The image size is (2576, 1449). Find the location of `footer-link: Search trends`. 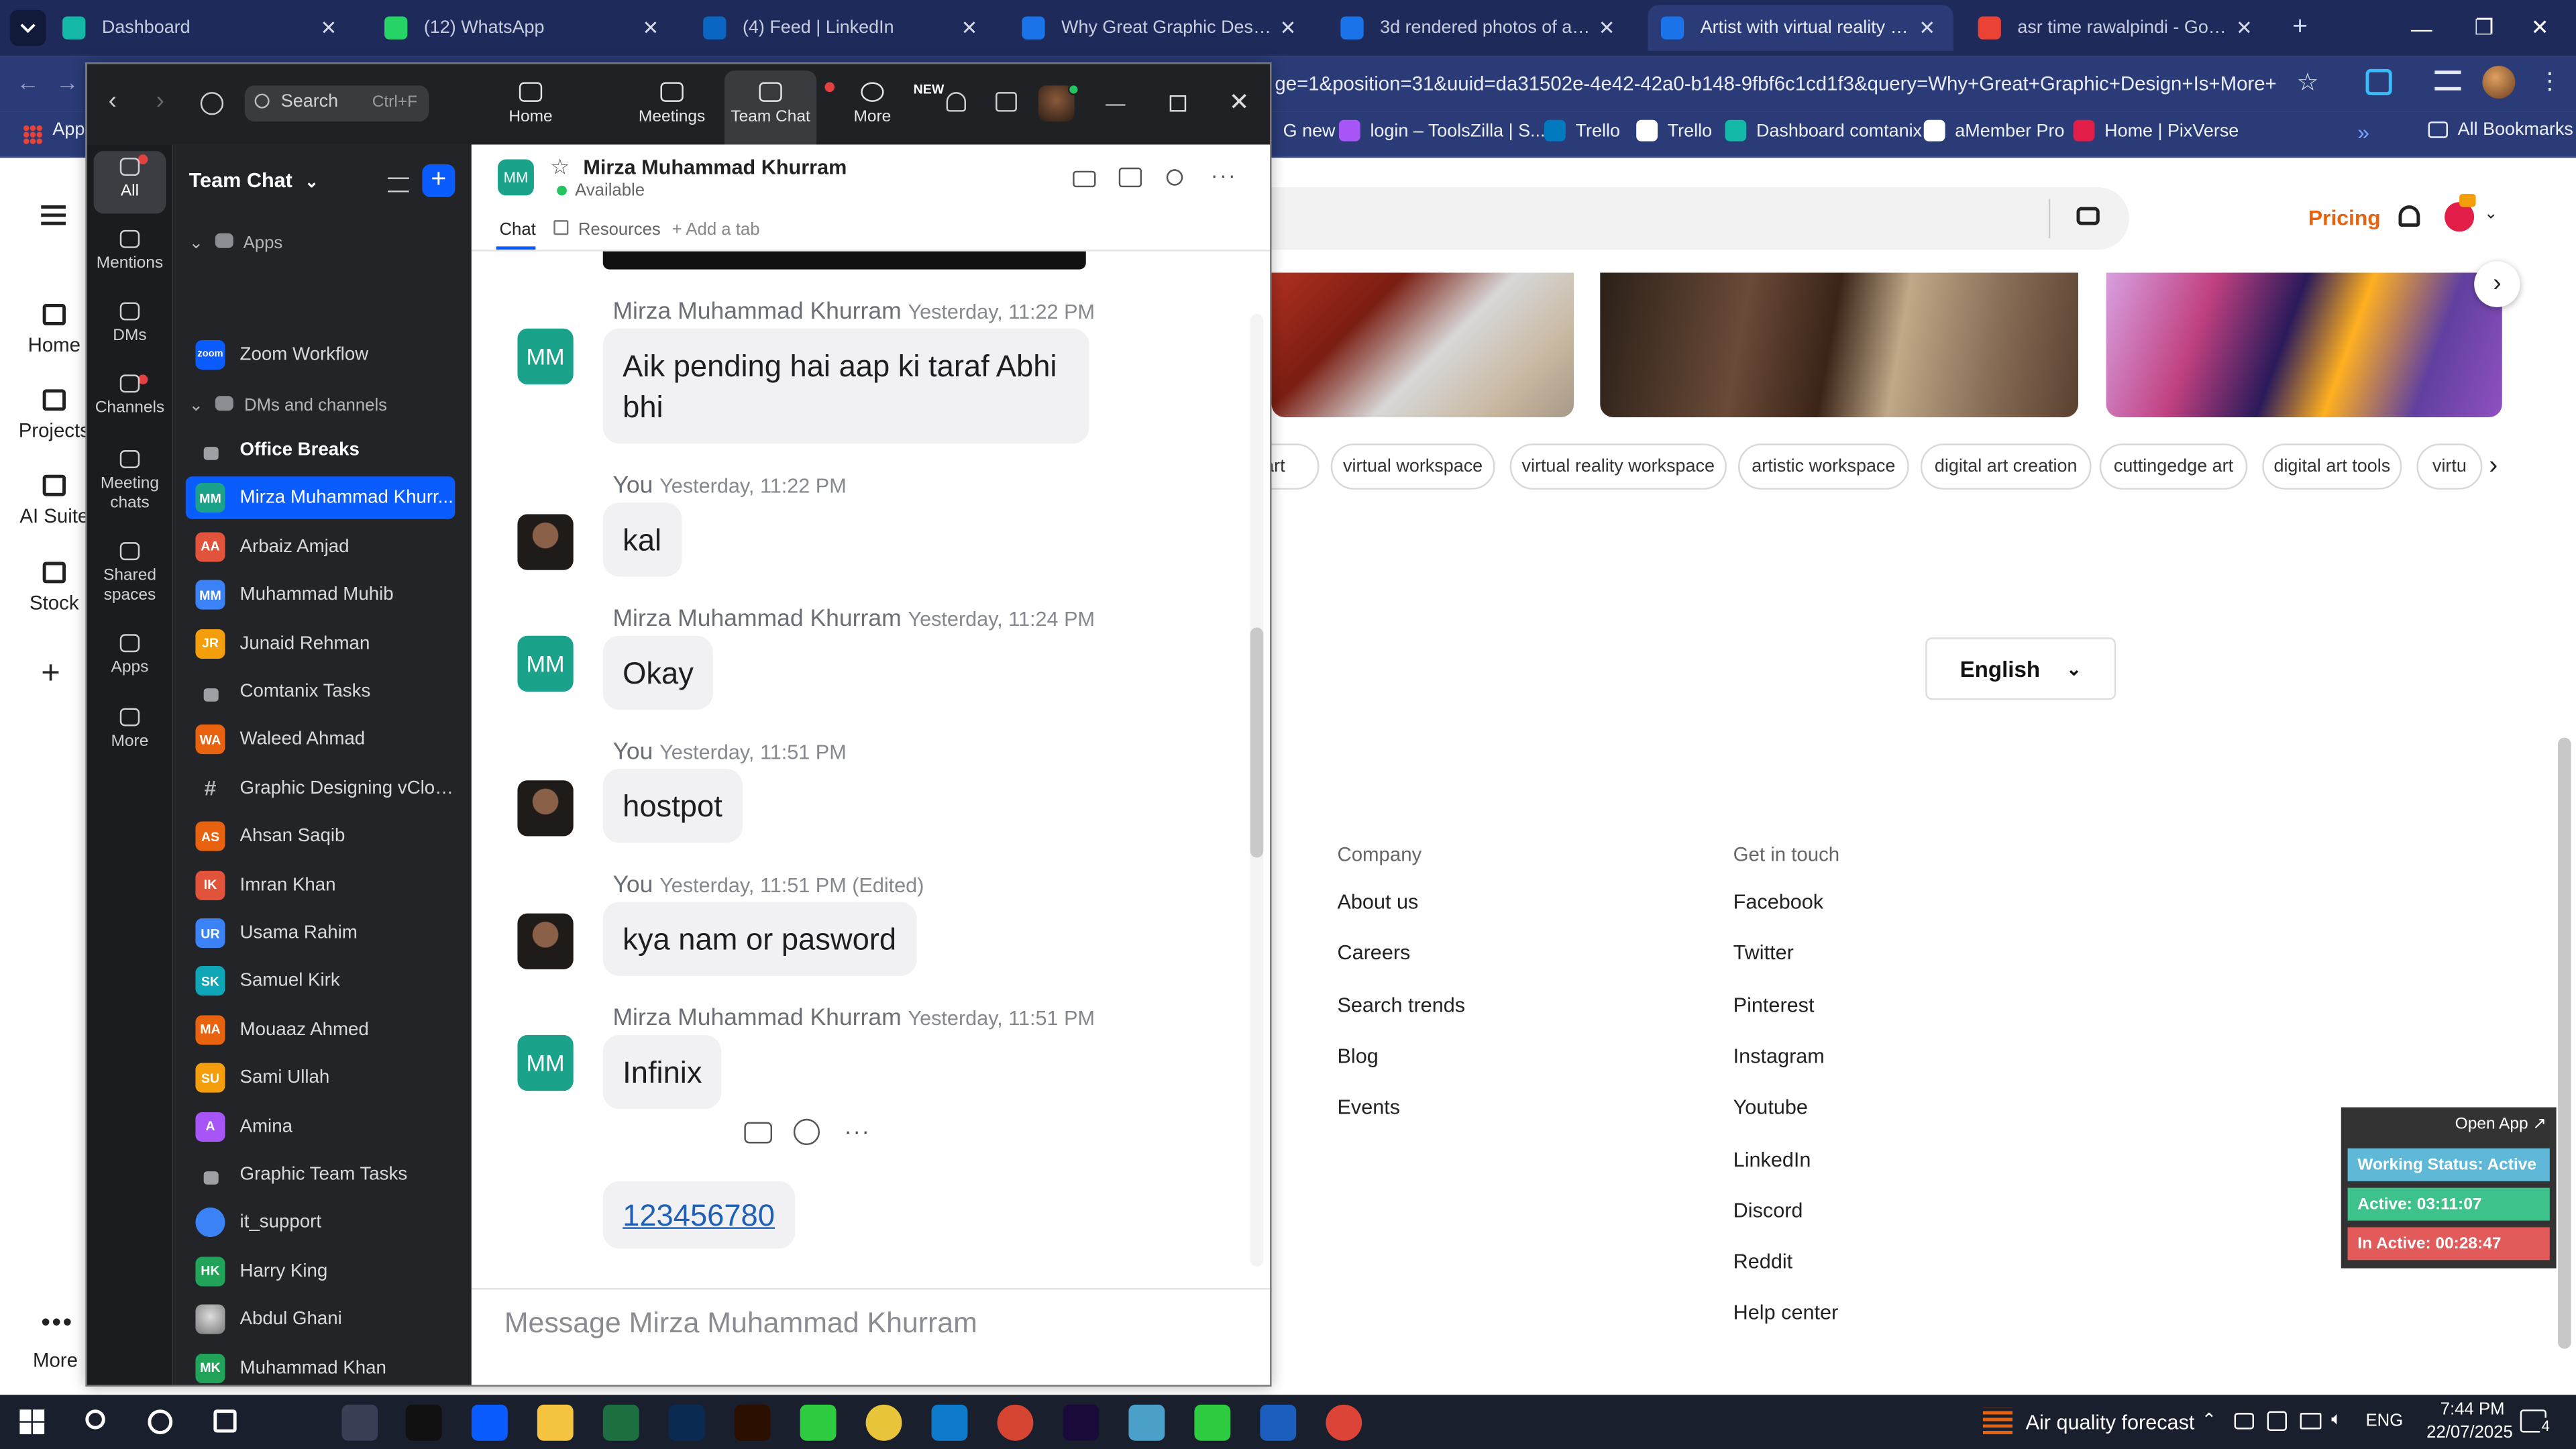

footer-link: Search trends is located at coordinates (1401, 1005).